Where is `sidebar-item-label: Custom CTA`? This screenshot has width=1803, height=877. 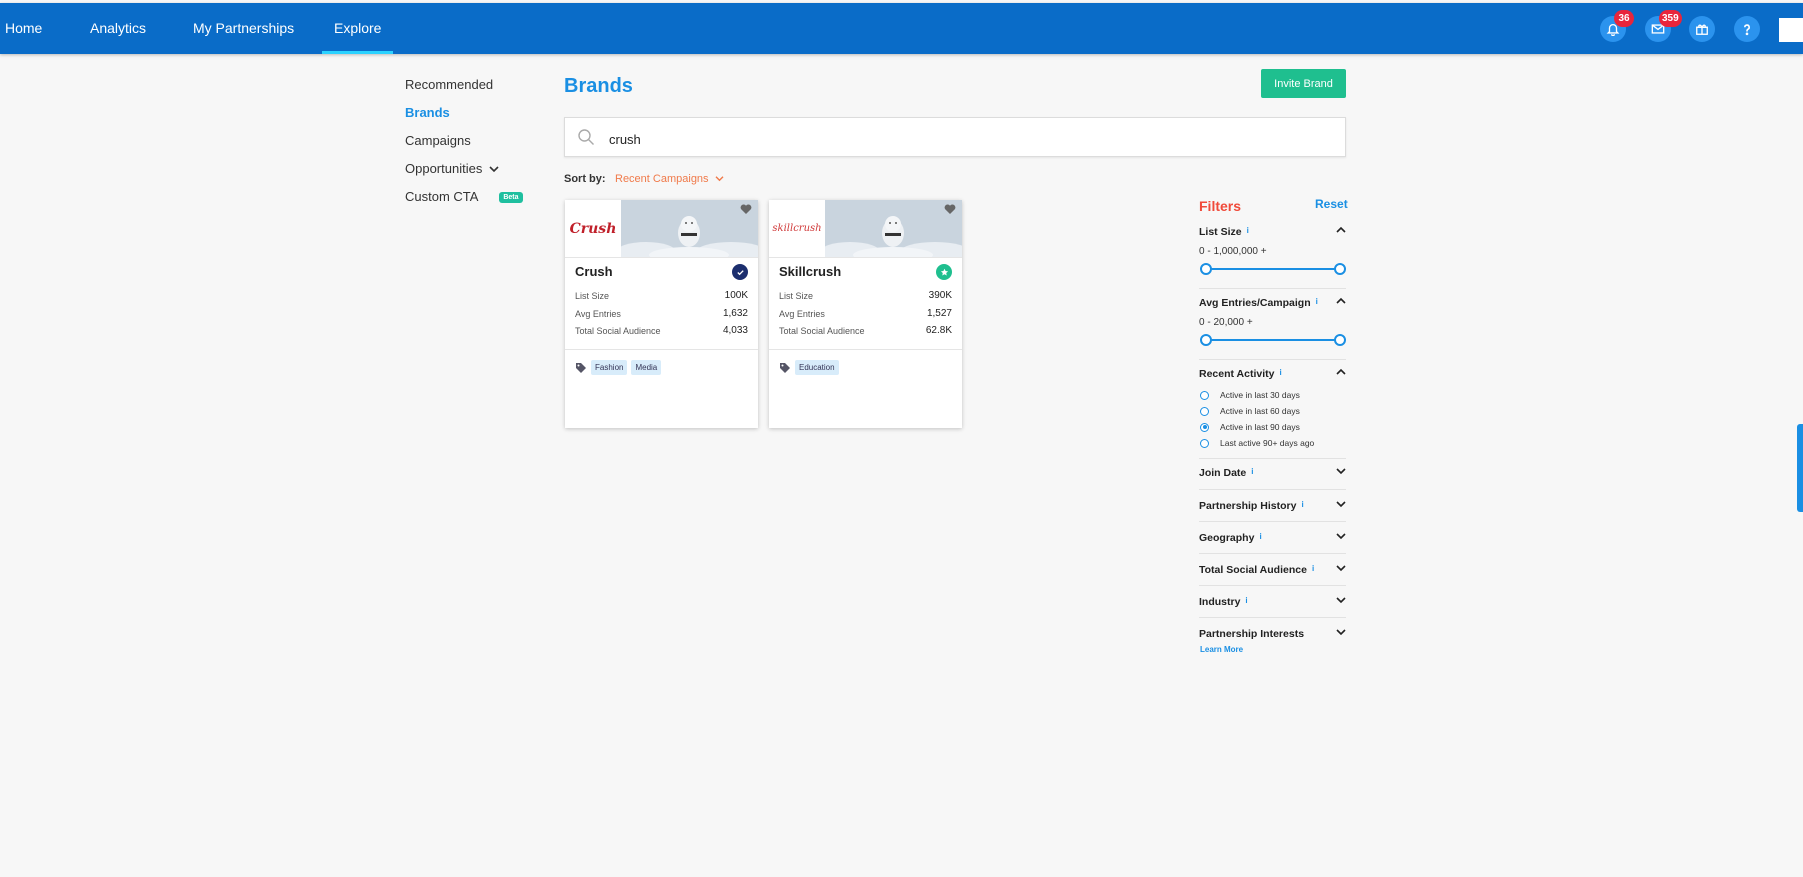 sidebar-item-label: Custom CTA is located at coordinates (441, 196).